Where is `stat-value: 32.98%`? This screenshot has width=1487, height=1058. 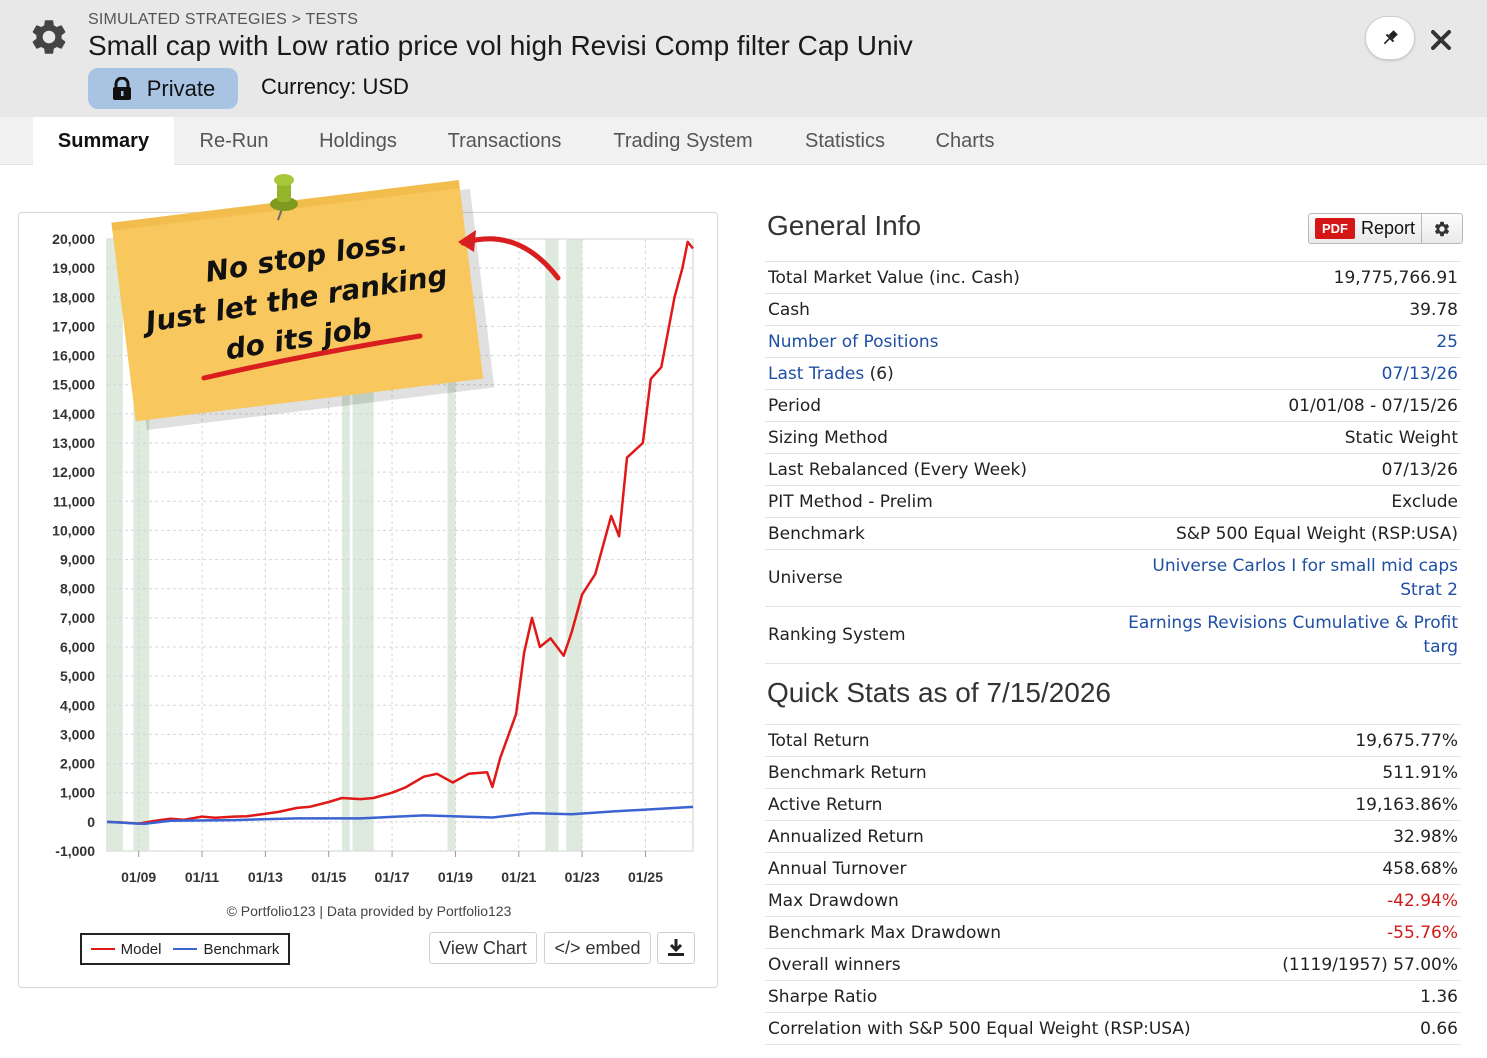
stat-value: 32.98% is located at coordinates (1425, 836).